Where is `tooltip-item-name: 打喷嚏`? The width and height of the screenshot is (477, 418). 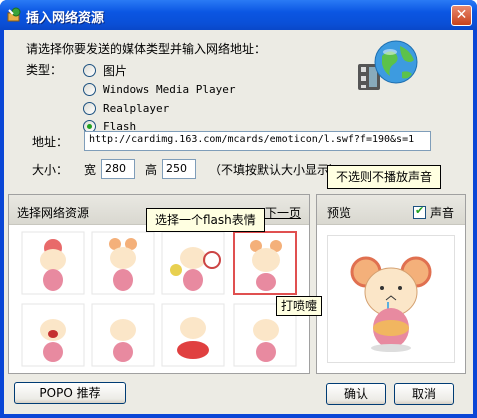
tooltip-item-name: 打喷嚏 is located at coordinates (299, 306).